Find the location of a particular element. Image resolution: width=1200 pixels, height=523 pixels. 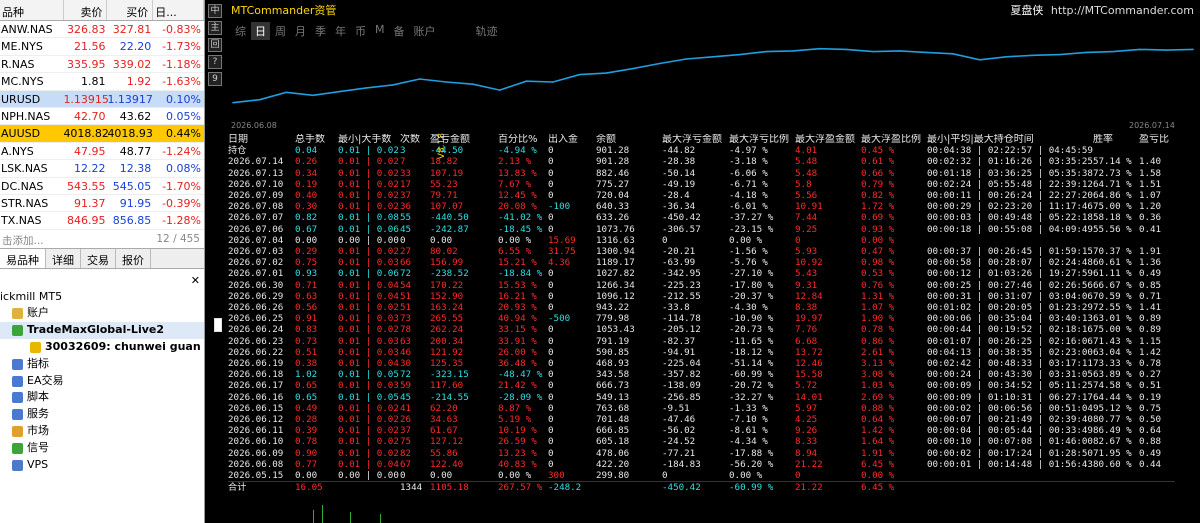

table-cell: 0.00 % is located at coordinates (515, 476).